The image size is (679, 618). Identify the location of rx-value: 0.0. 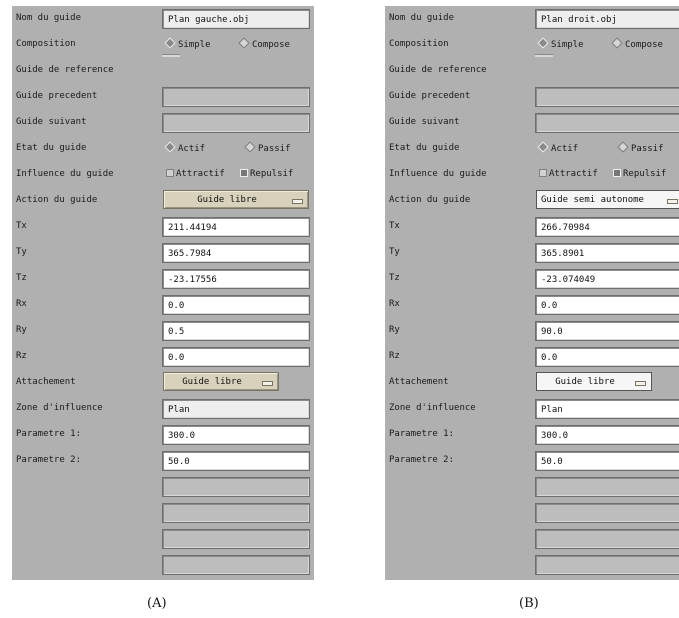
(549, 306).